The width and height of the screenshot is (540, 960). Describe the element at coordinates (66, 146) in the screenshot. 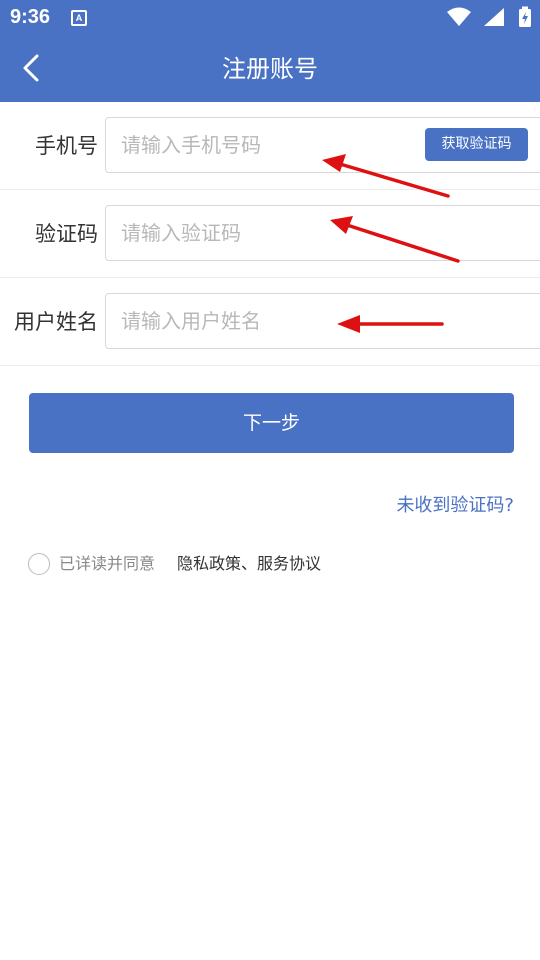

I see `phone-label: 手机号` at that location.